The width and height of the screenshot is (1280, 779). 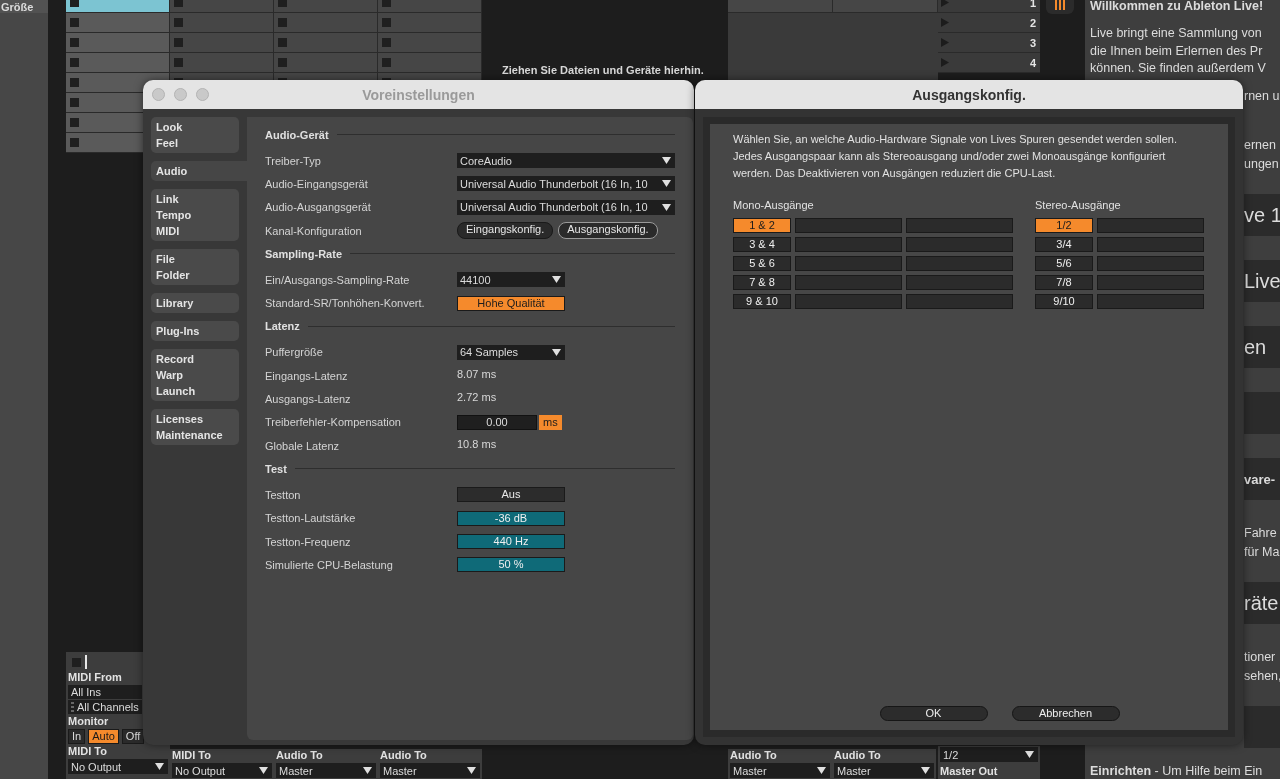 I want to click on dropdown: 64 Samples, so click(x=511, y=352).